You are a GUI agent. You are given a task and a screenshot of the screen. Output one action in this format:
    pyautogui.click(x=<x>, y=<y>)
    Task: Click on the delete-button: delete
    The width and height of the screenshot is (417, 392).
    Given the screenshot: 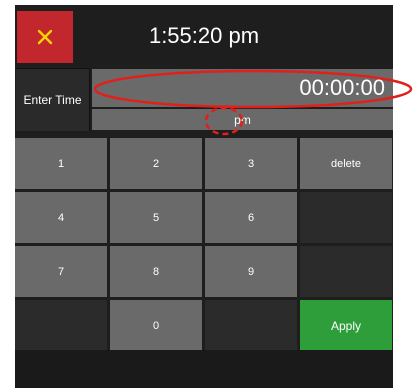 What is the action you would take?
    pyautogui.click(x=346, y=163)
    